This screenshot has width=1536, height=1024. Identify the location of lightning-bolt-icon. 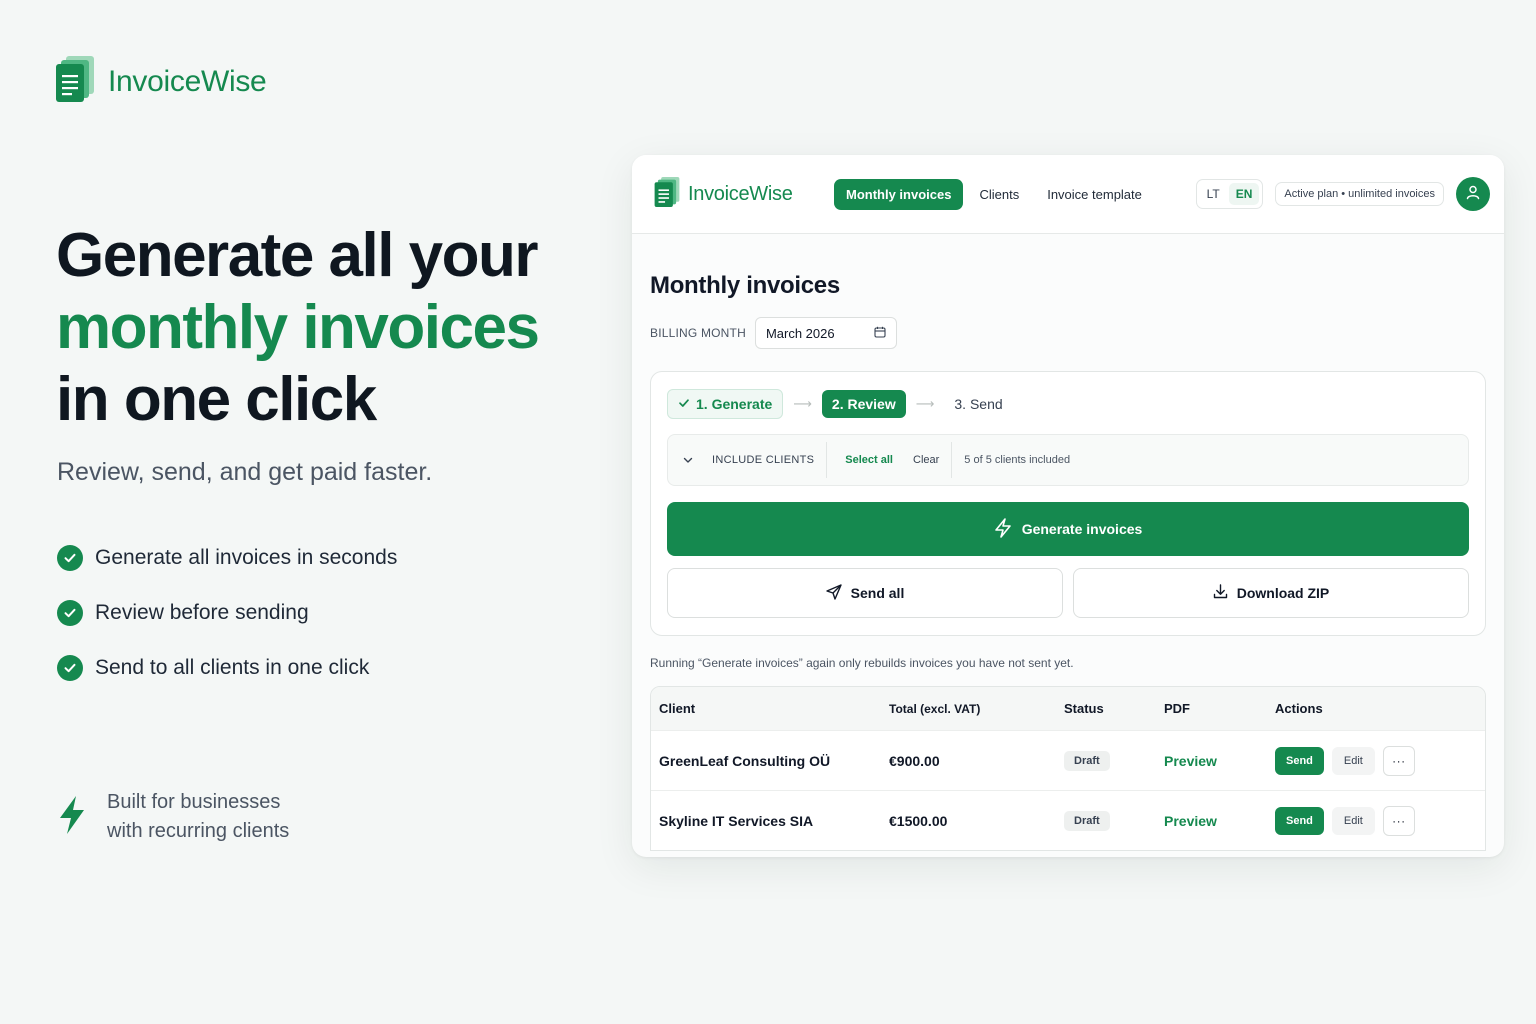
(72, 817).